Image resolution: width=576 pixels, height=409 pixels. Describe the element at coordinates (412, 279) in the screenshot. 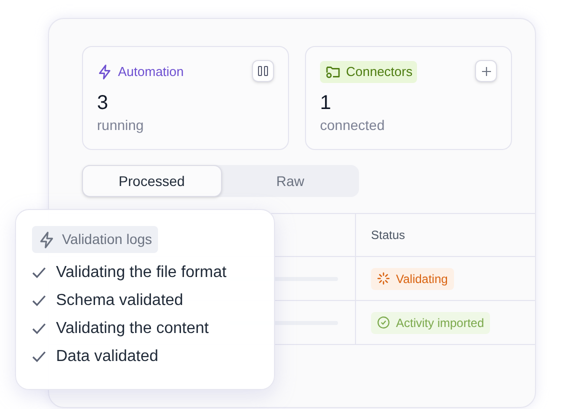

I see `validating-badge: Validating` at that location.